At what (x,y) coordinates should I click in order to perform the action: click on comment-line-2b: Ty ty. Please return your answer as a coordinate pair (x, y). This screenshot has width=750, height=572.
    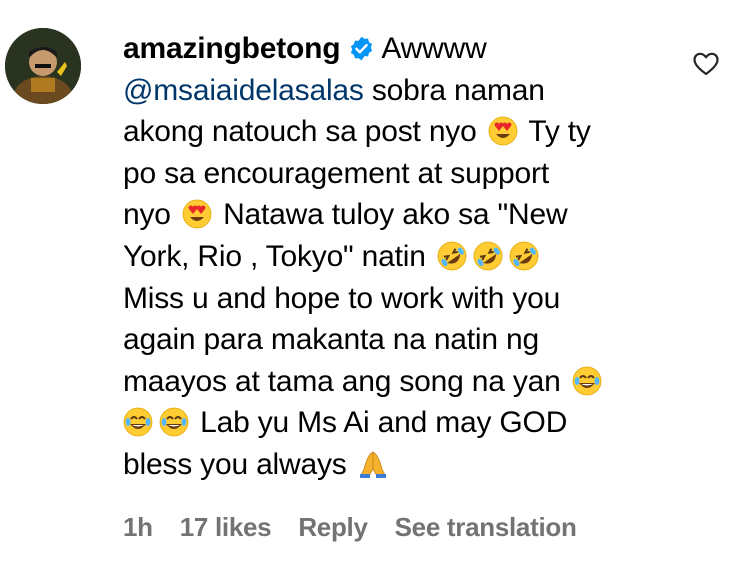
    Looking at the image, I should click on (559, 132).